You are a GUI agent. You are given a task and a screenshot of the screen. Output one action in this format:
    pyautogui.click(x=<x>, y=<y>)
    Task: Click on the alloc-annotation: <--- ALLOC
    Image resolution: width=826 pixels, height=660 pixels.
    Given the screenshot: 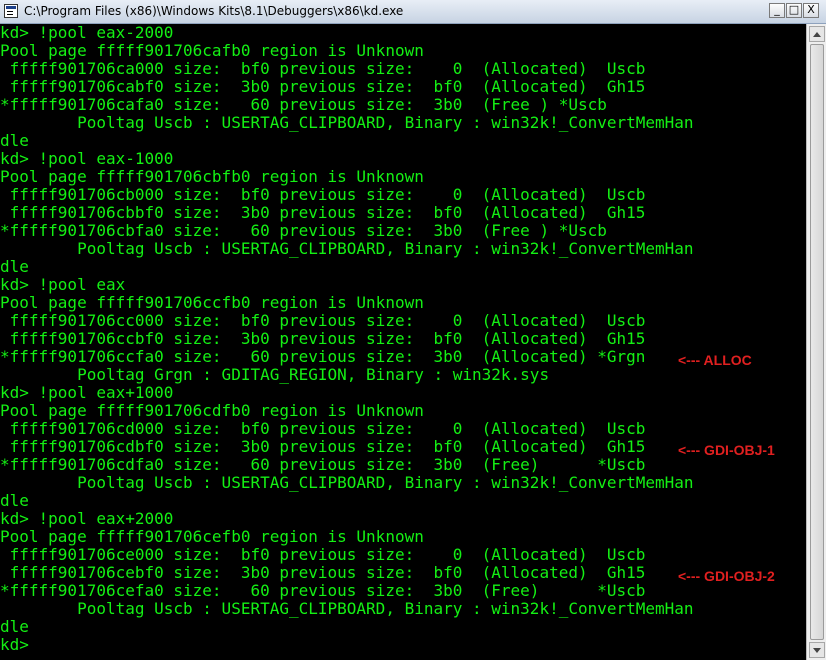 What is the action you would take?
    pyautogui.click(x=715, y=360)
    